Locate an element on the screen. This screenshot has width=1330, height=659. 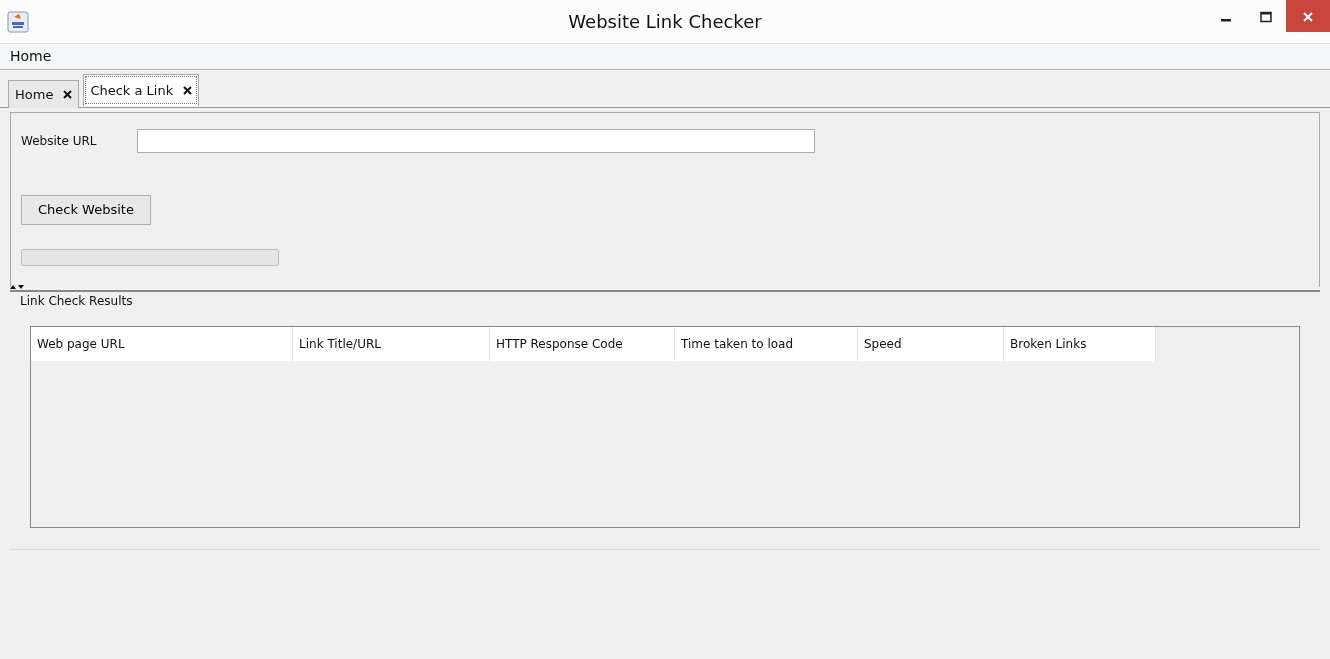
app-icon is located at coordinates (18, 22).